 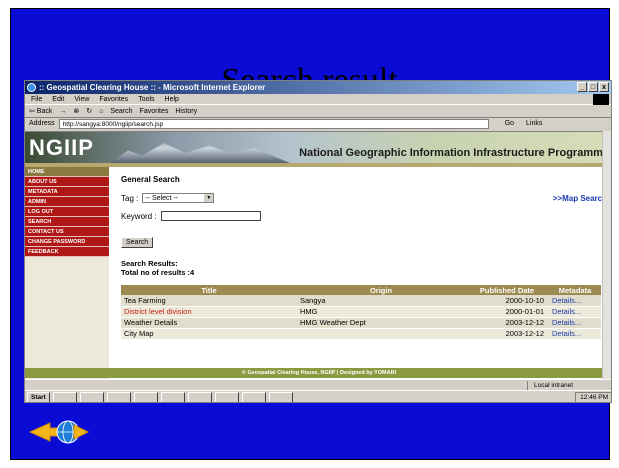 I want to click on keyword-label: Keyword :, so click(x=139, y=216).